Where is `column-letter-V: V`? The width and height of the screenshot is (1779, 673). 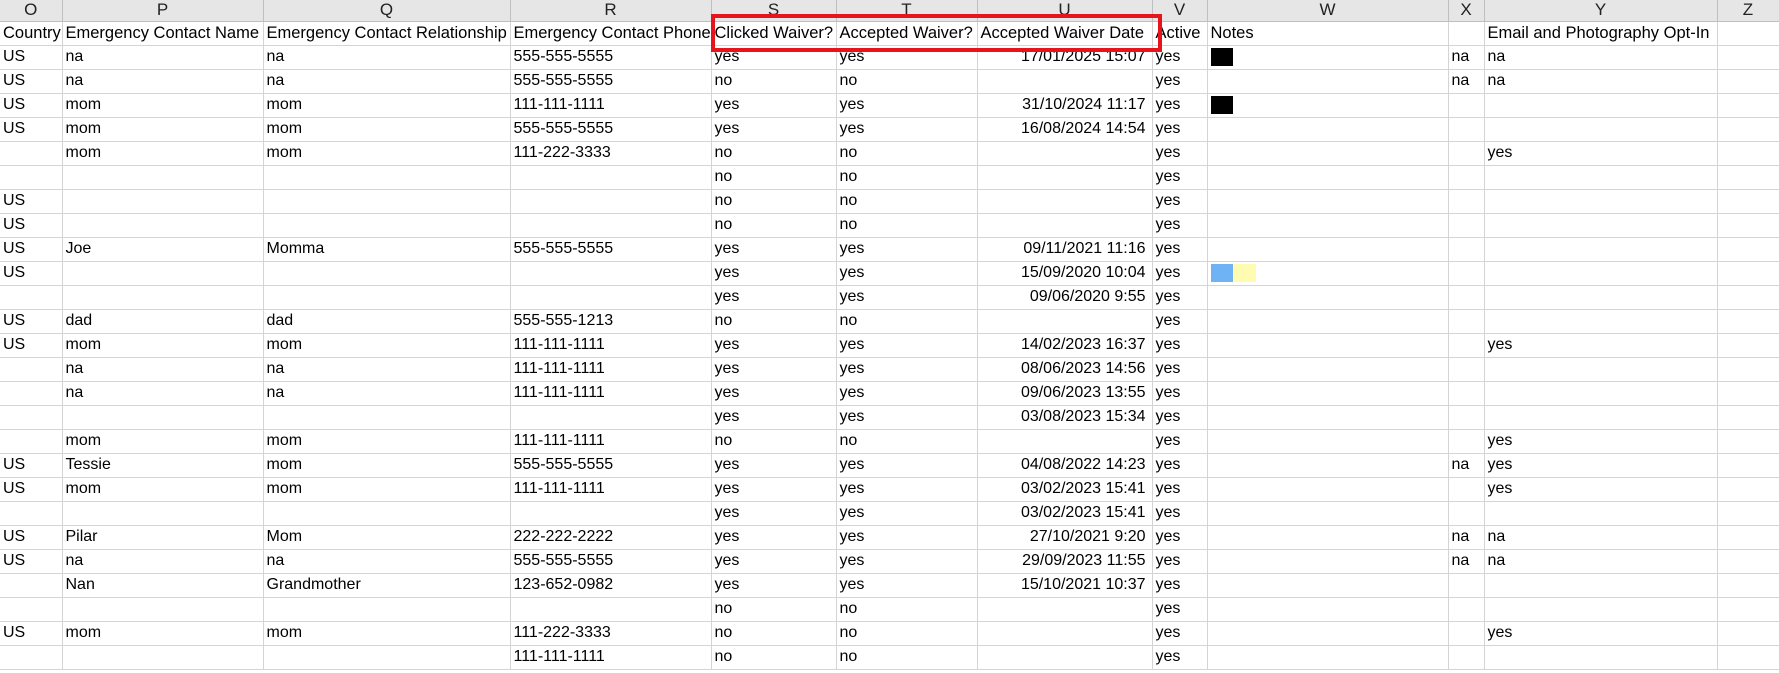 column-letter-V: V is located at coordinates (1180, 11).